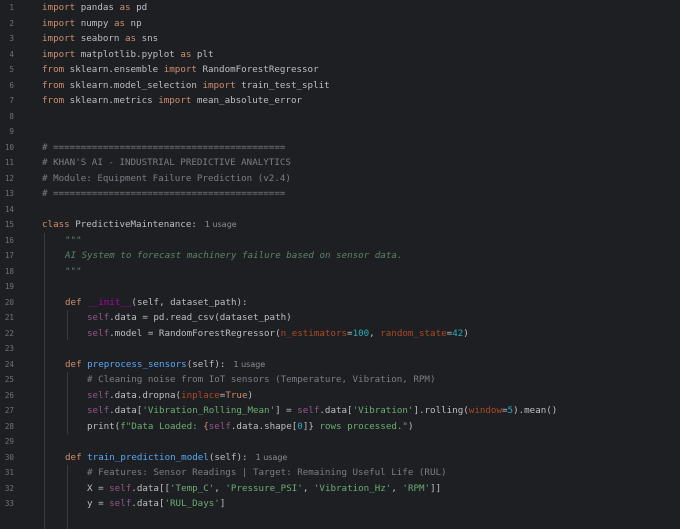 This screenshot has width=680, height=529. I want to click on code-line: 29, so click(340, 442).